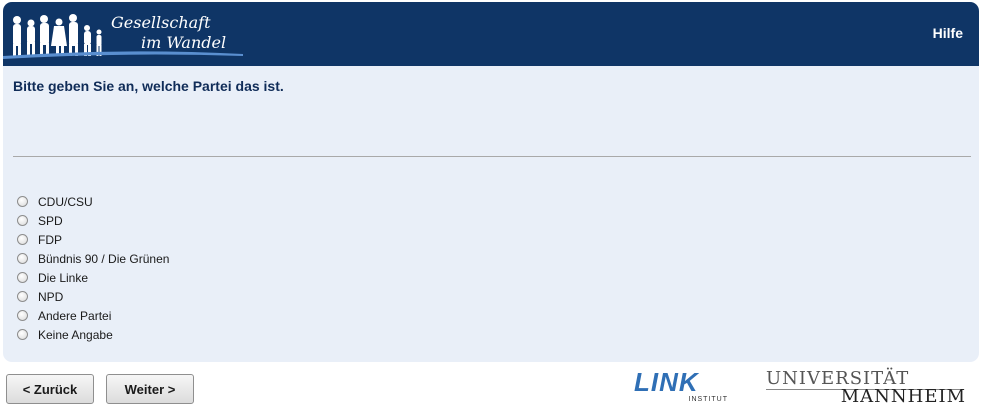 The image size is (982, 408). What do you see at coordinates (50, 220) in the screenshot?
I see `option-label: SPD` at bounding box center [50, 220].